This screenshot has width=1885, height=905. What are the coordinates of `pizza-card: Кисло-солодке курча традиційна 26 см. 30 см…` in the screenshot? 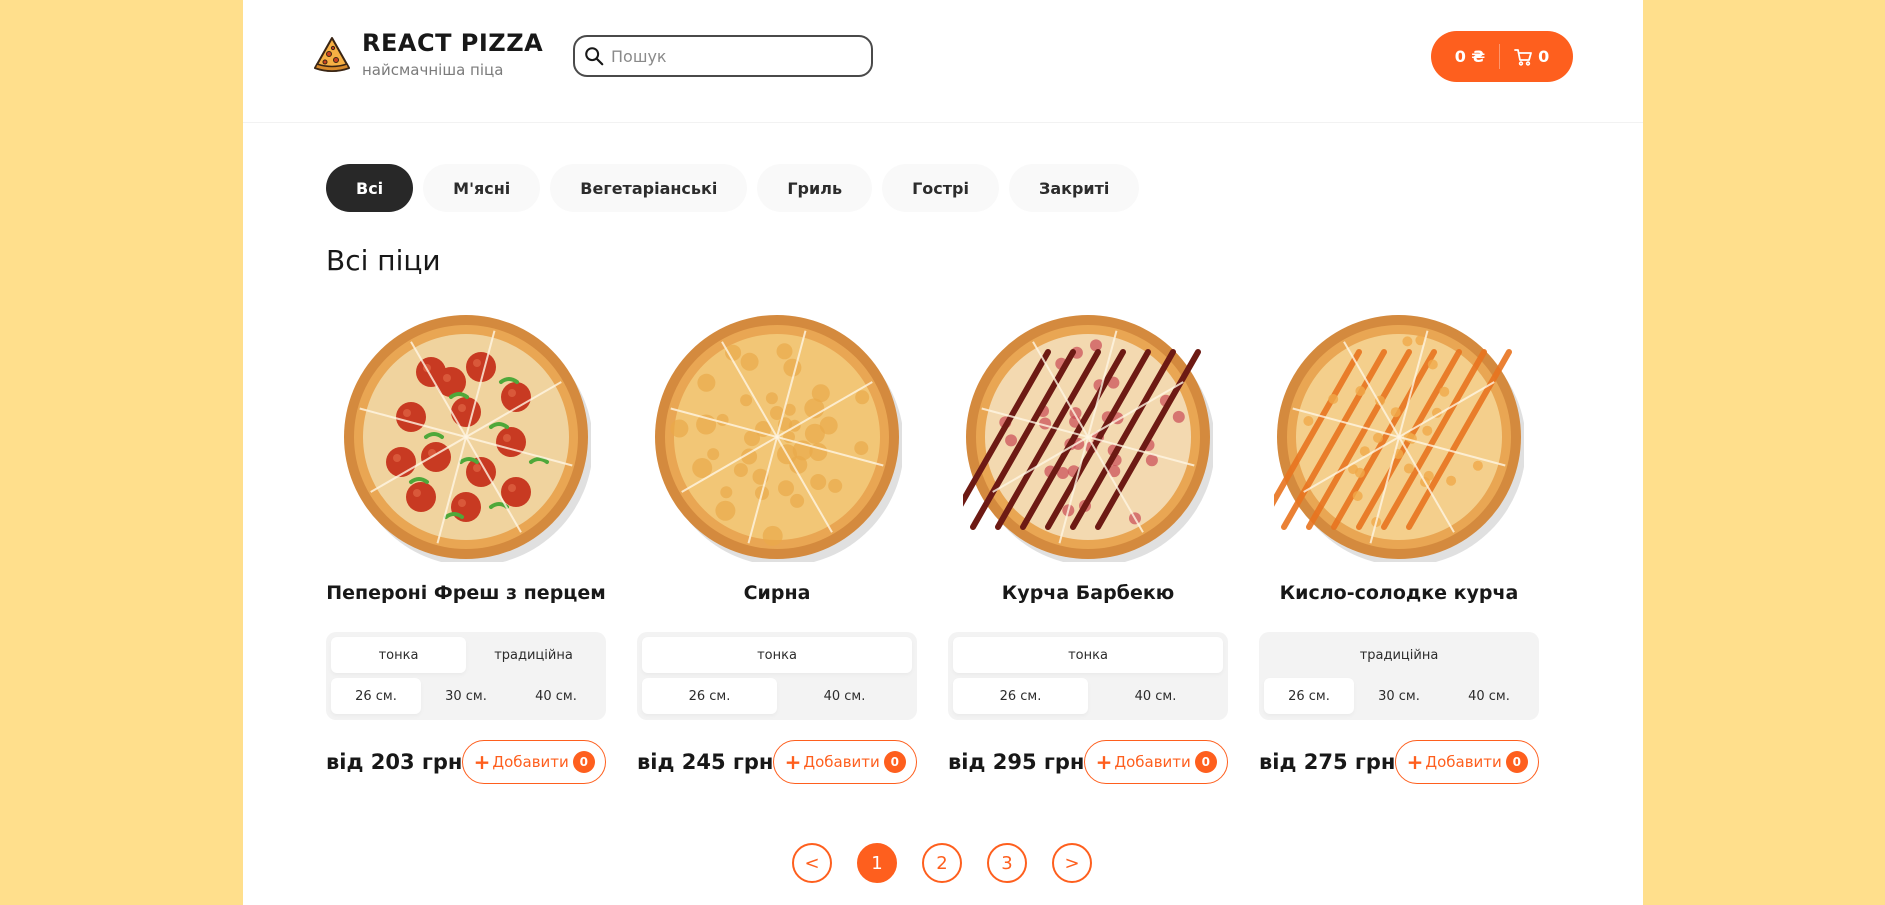 It's located at (1399, 548).